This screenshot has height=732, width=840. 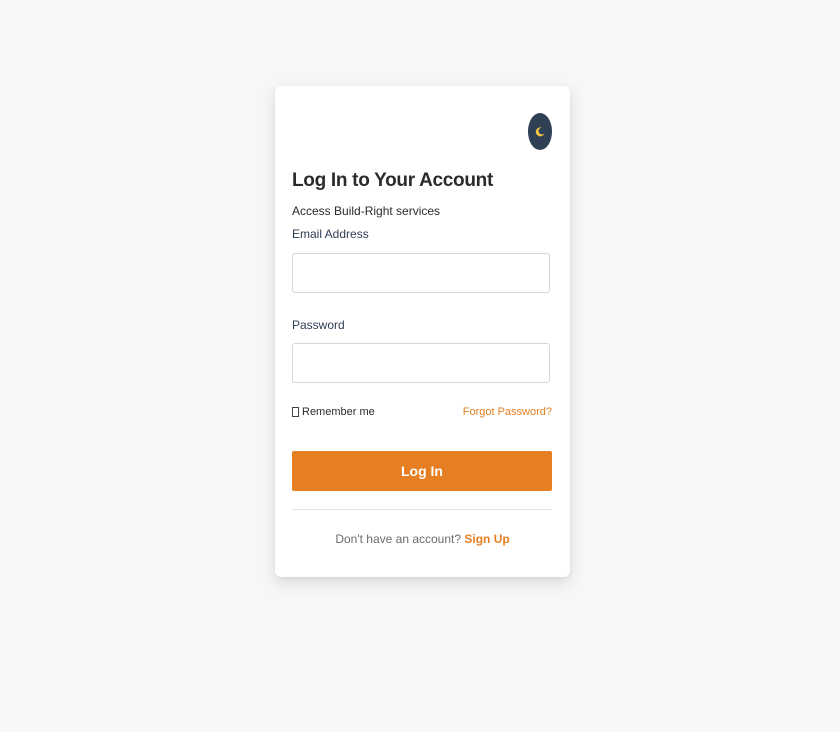 What do you see at coordinates (422, 471) in the screenshot?
I see `login-button: Log In` at bounding box center [422, 471].